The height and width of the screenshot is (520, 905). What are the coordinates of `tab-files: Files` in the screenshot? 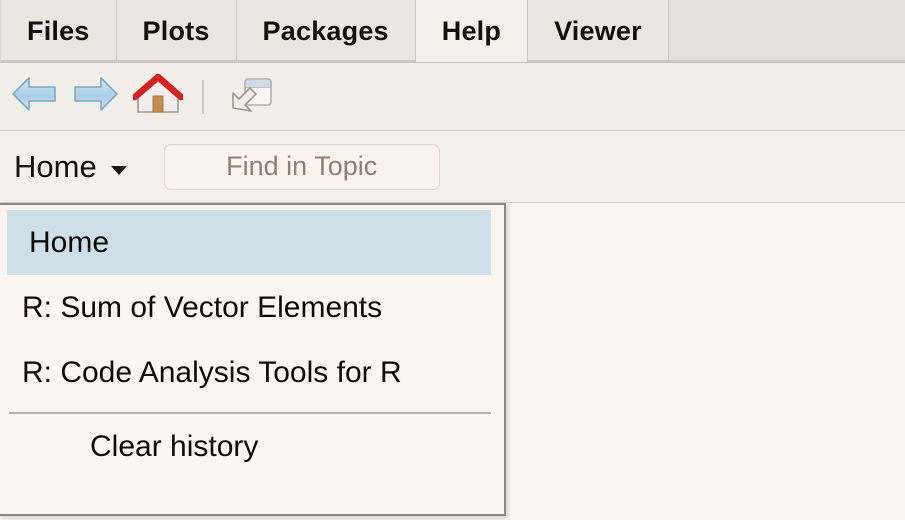 It's located at (58, 31).